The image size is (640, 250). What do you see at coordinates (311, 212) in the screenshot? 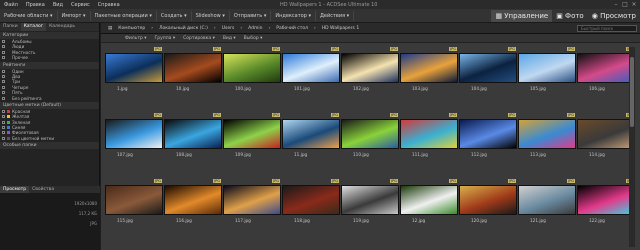
I see `thumbnail-item: JPG 118.jpg` at bounding box center [311, 212].